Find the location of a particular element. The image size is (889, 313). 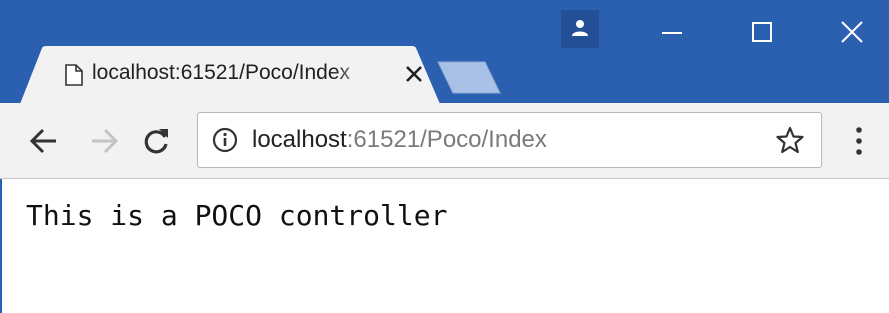

tab-close-button is located at coordinates (414, 74).